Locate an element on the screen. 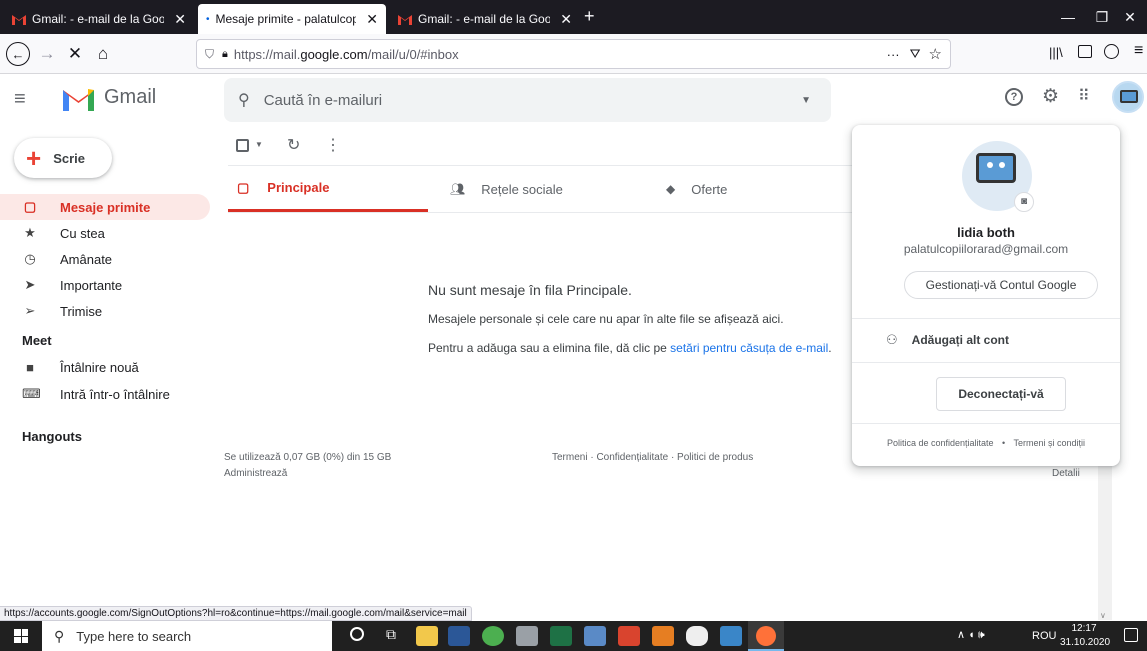  task-view-icon: ⧉ is located at coordinates (391, 634).